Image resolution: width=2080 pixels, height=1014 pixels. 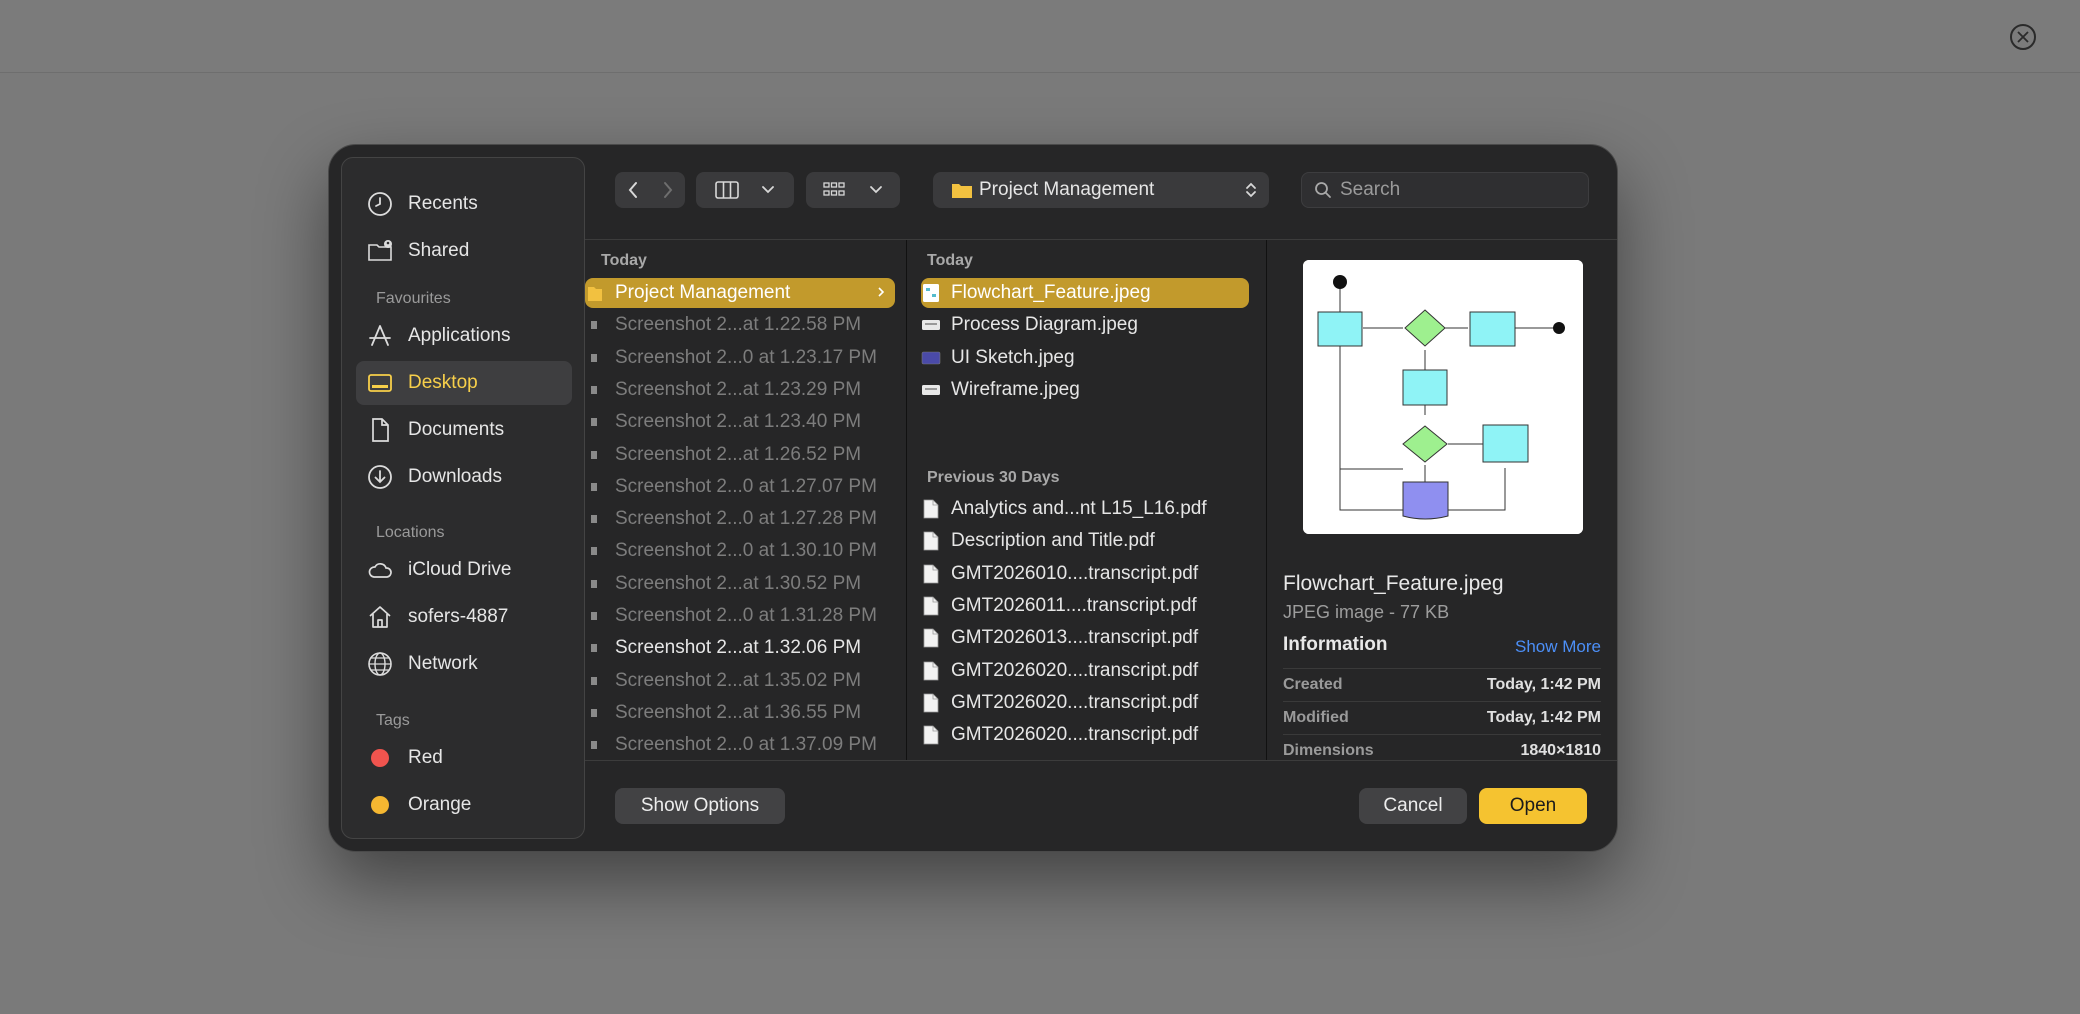 I want to click on sidebar-item-home: sofers-4887, so click(x=464, y=617).